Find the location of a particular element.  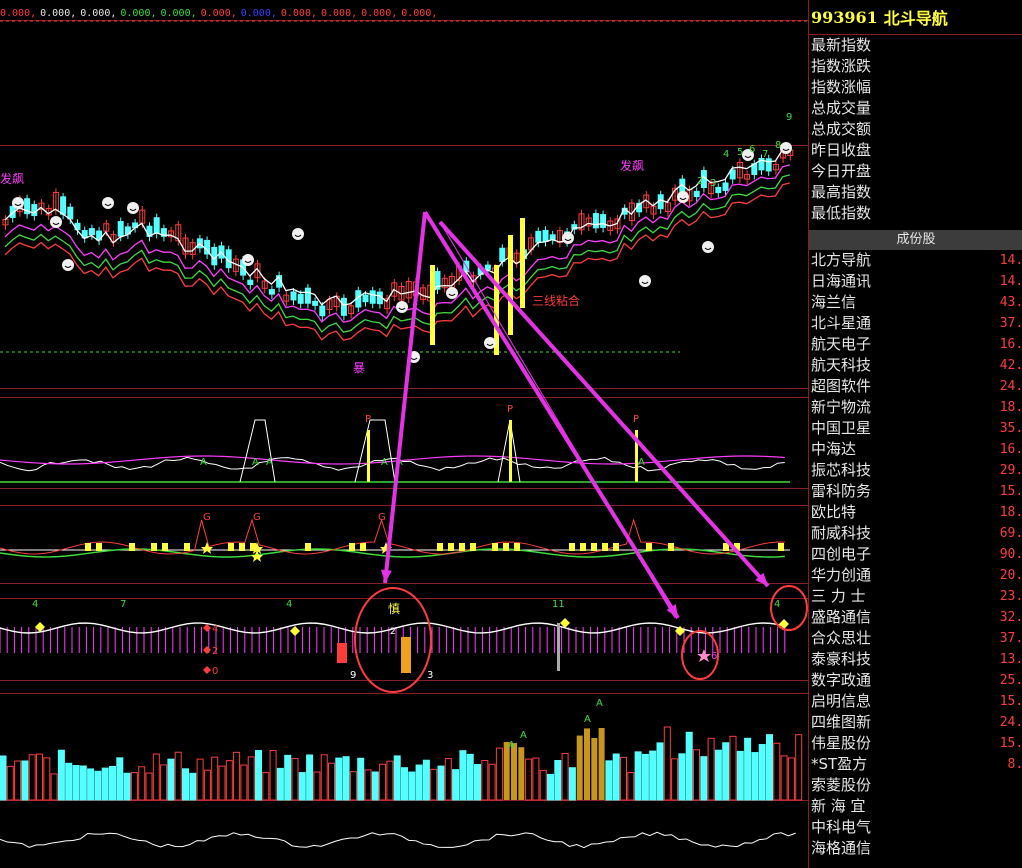

component-value: 32.6 is located at coordinates (1010, 617).